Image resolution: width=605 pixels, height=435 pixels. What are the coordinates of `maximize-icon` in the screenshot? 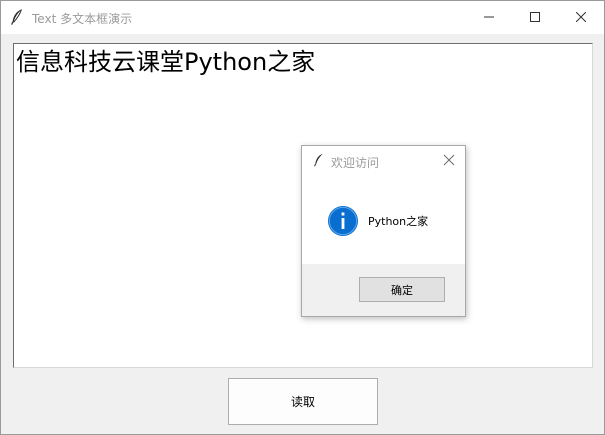 It's located at (535, 17).